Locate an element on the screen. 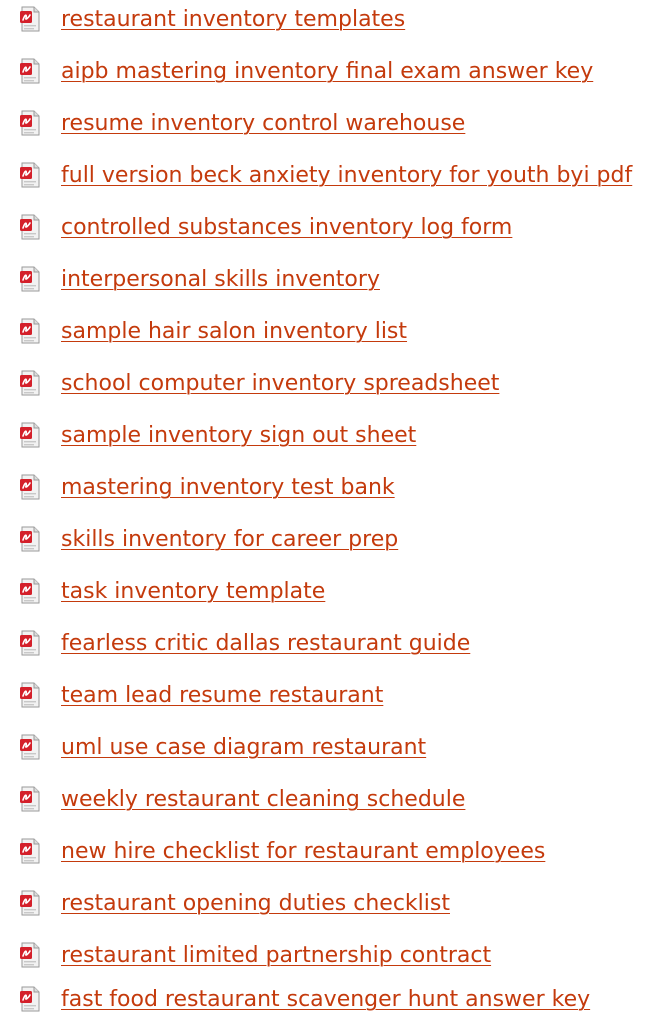 The width and height of the screenshot is (671, 1022). document-link: restaurant opening duties checklist is located at coordinates (255, 904).